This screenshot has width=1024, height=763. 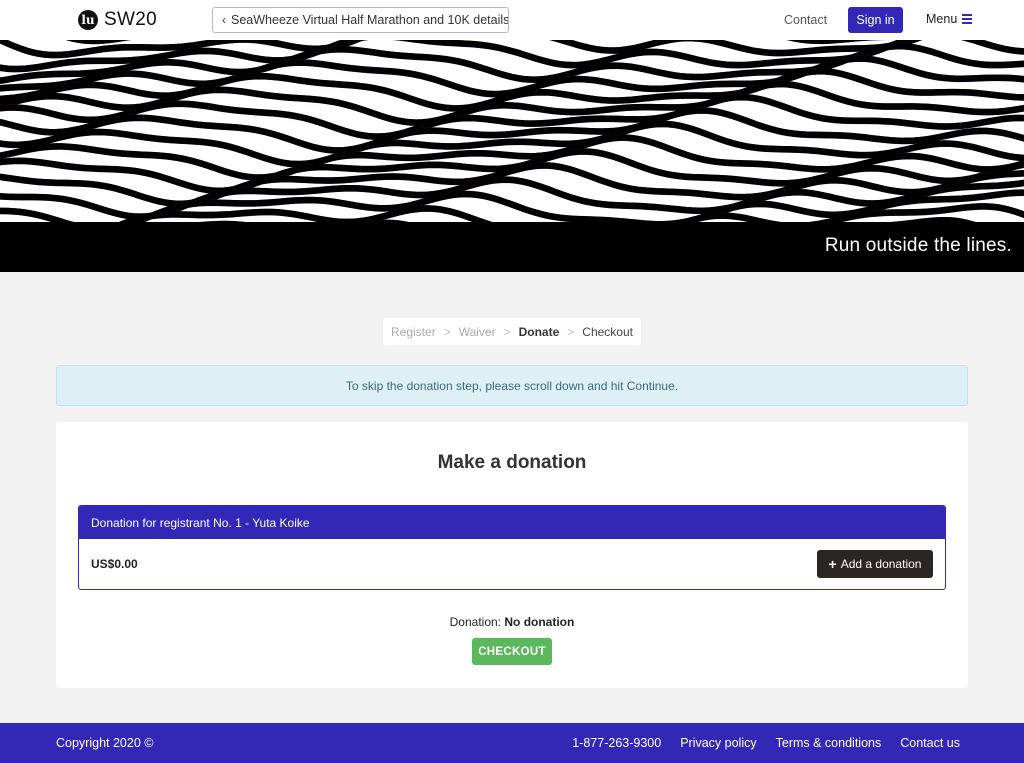 I want to click on chevron-left-icon: ‹, so click(x=224, y=20).